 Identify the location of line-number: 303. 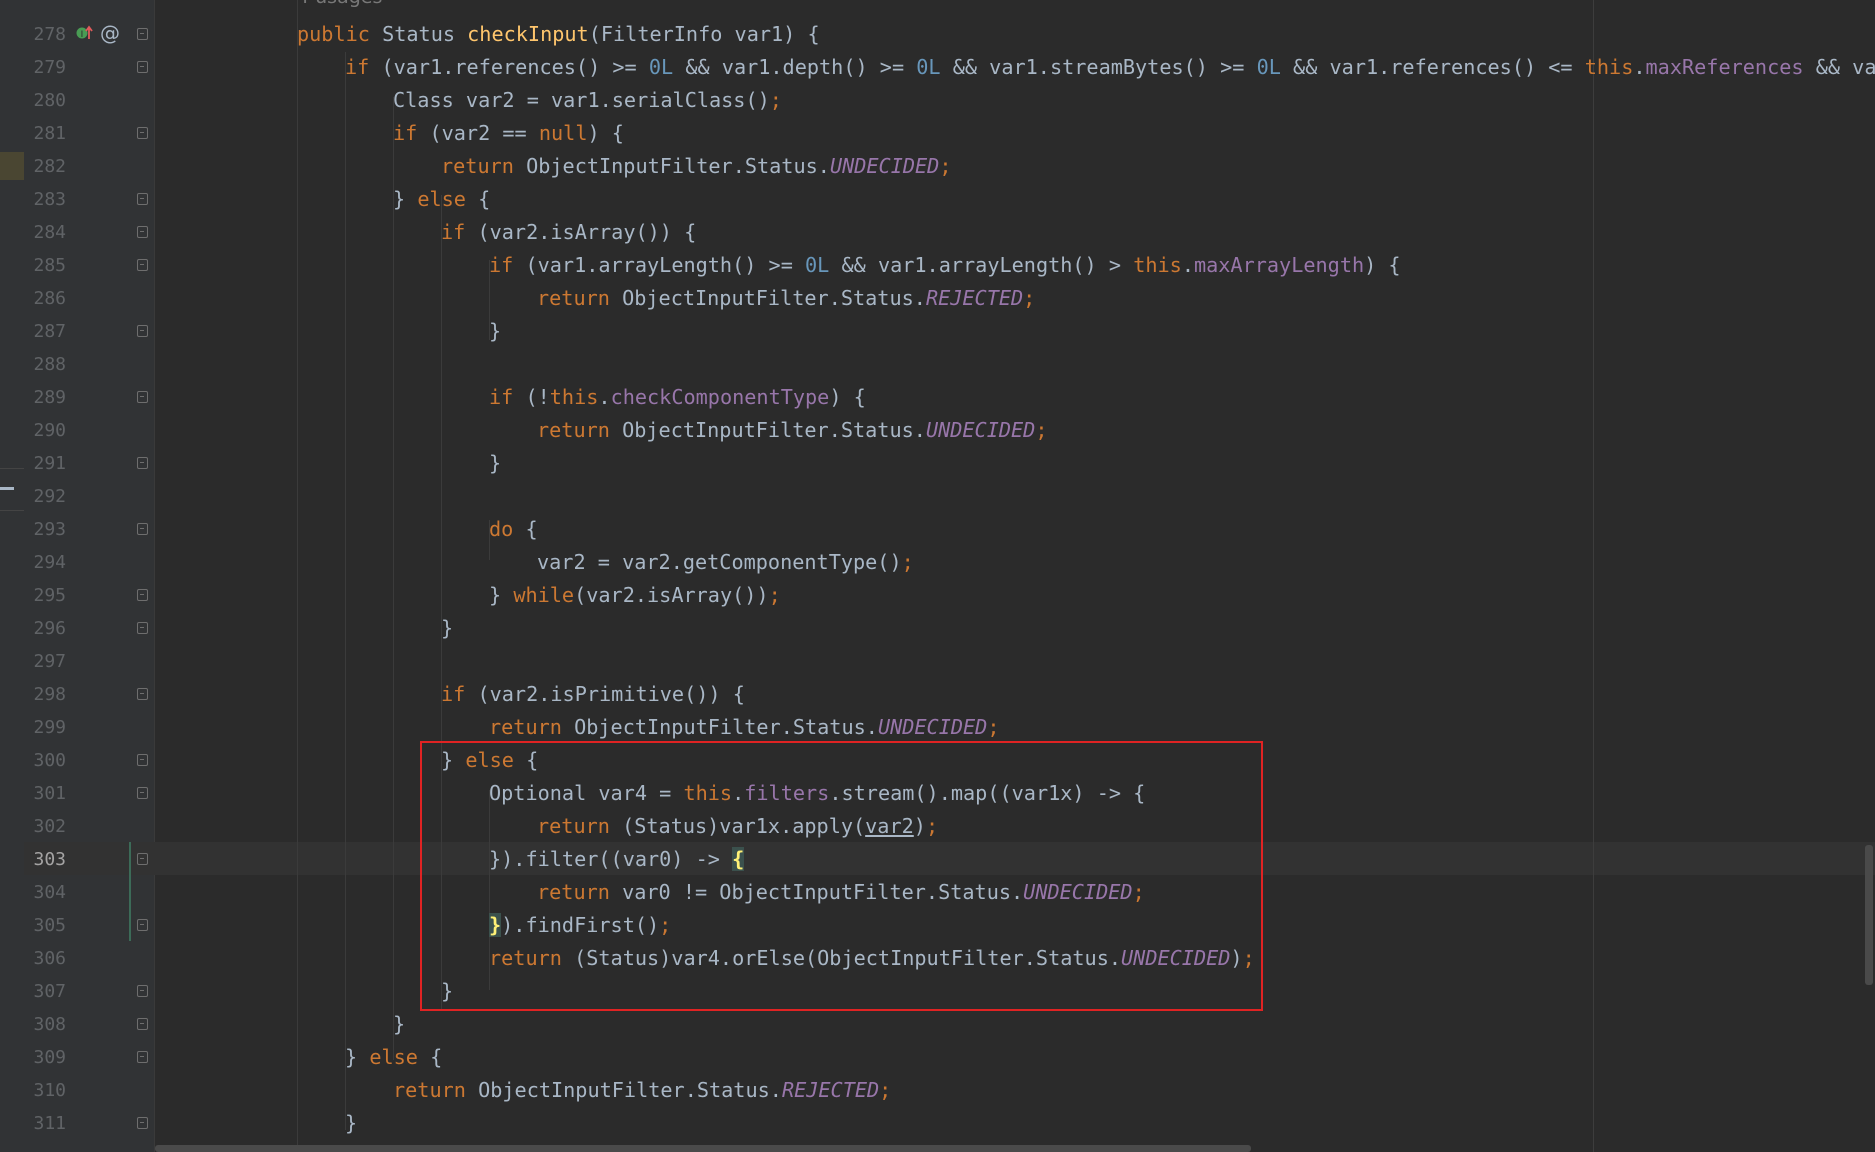
(45, 859).